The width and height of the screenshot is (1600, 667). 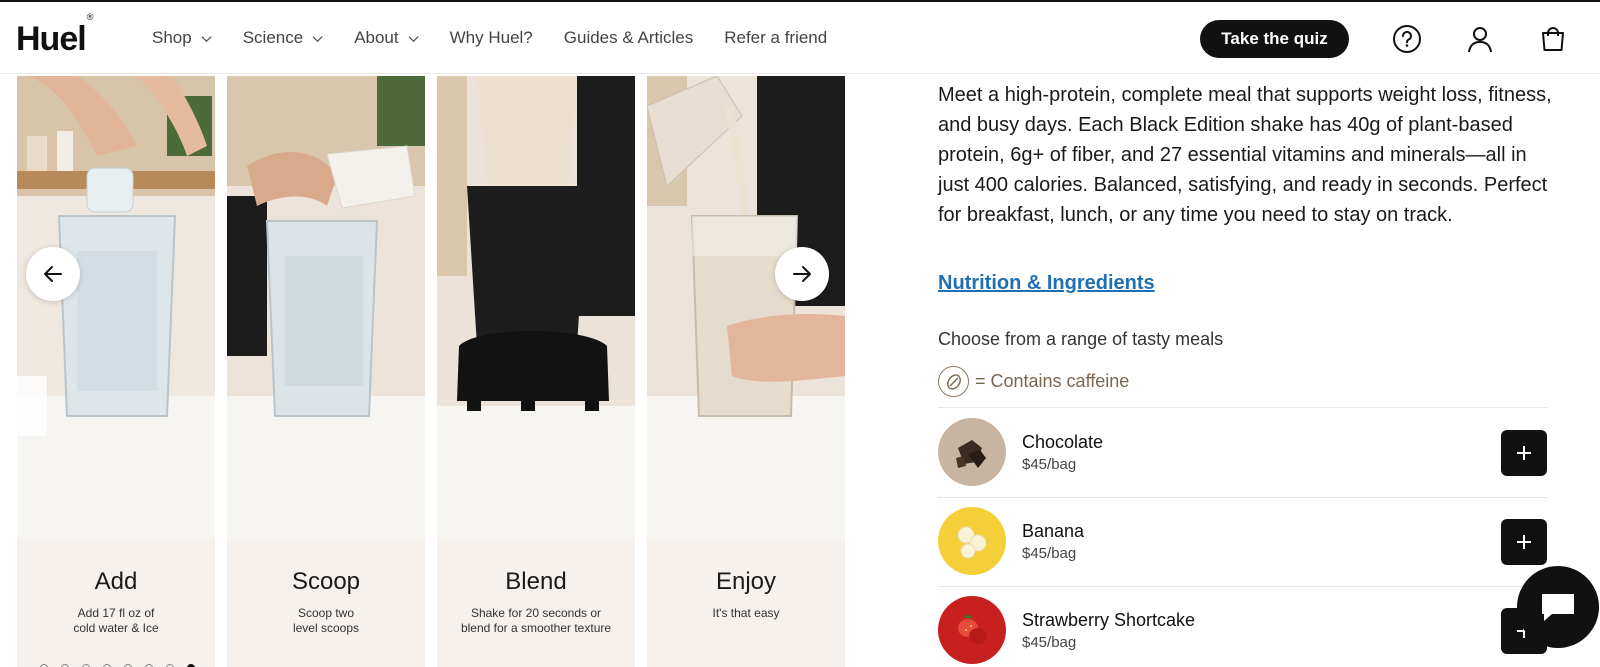 I want to click on flavor-name: Strawberry Shortcake, so click(x=1109, y=620).